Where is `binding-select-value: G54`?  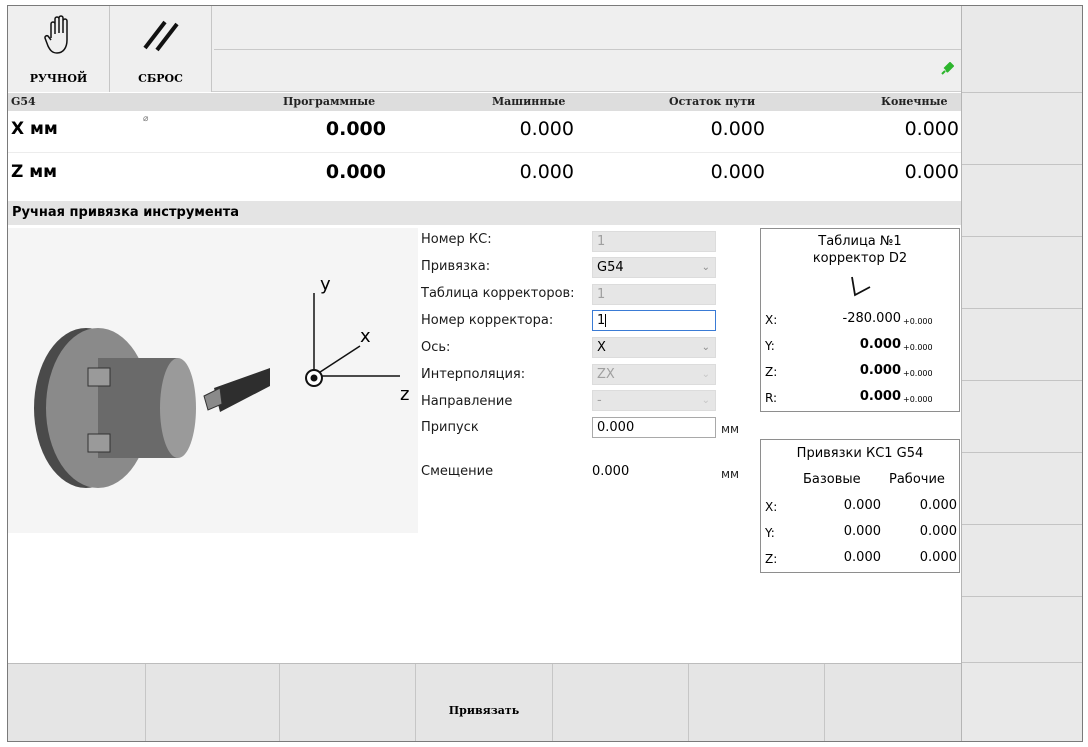
binding-select-value: G54 is located at coordinates (610, 267).